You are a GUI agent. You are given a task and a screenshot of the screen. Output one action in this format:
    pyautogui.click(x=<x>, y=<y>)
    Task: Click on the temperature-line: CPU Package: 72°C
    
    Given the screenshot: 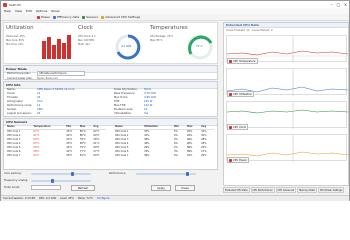 What is the action you would take?
    pyautogui.click(x=162, y=36)
    